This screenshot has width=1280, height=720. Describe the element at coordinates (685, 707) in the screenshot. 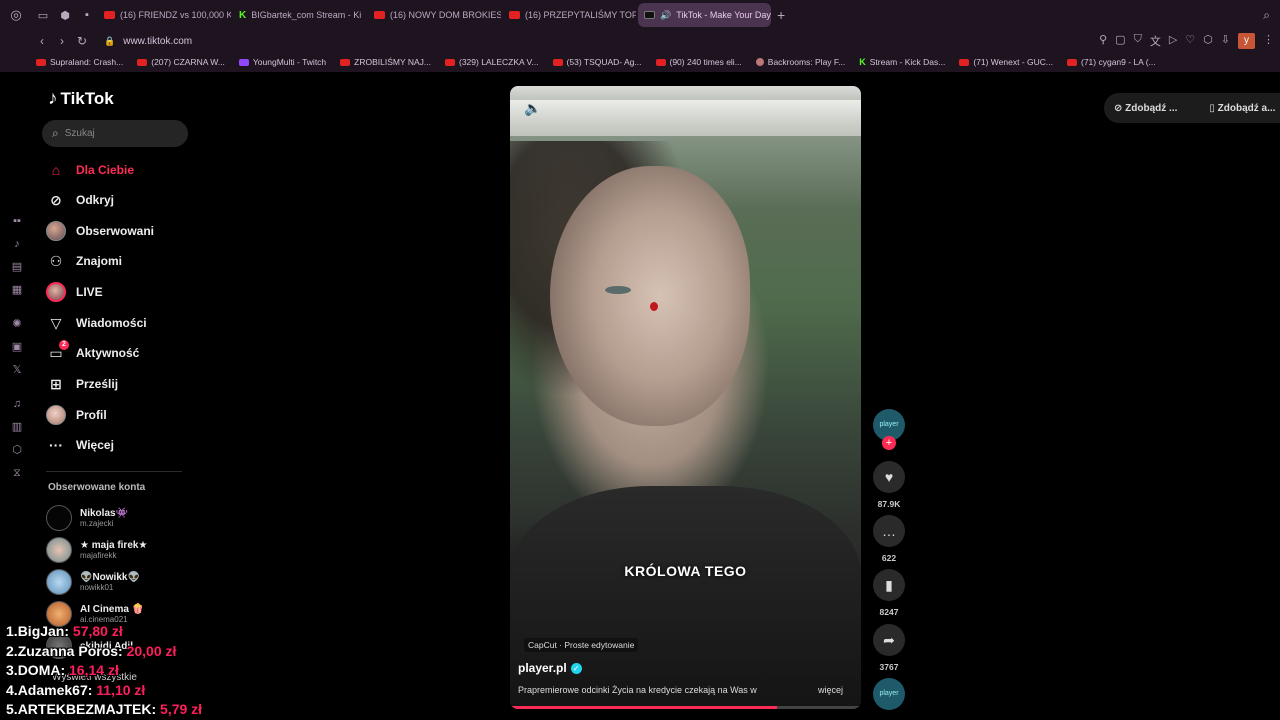

I see `video-progress-bar` at that location.